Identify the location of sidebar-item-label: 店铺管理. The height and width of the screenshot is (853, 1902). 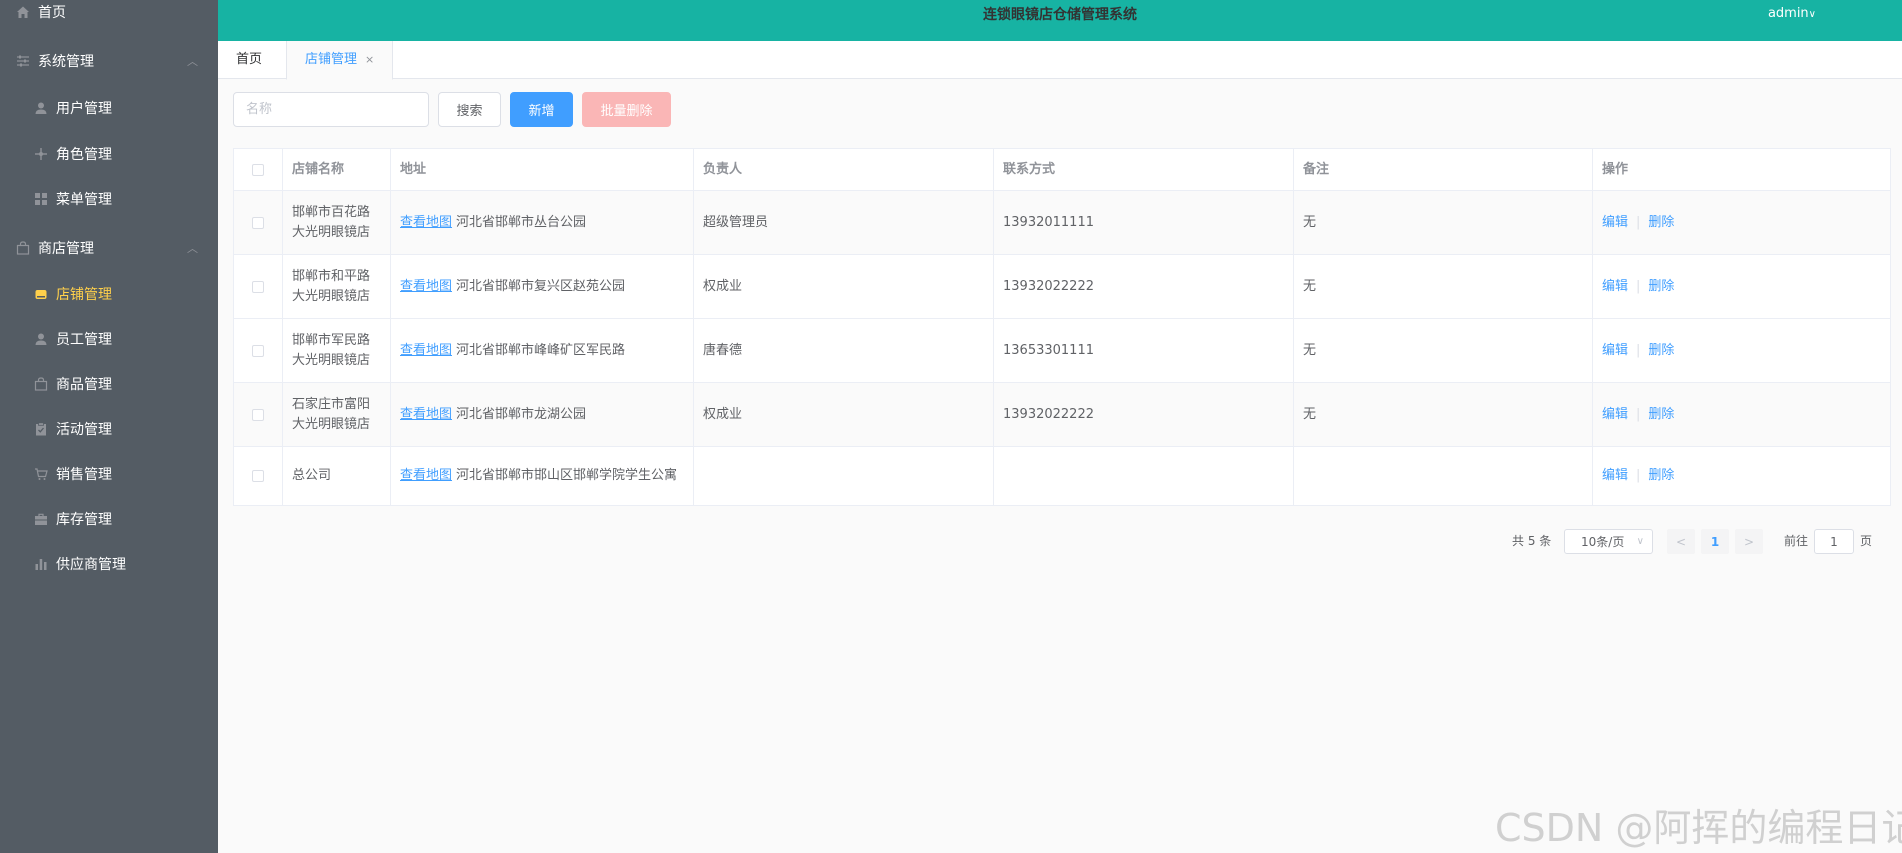
(84, 295).